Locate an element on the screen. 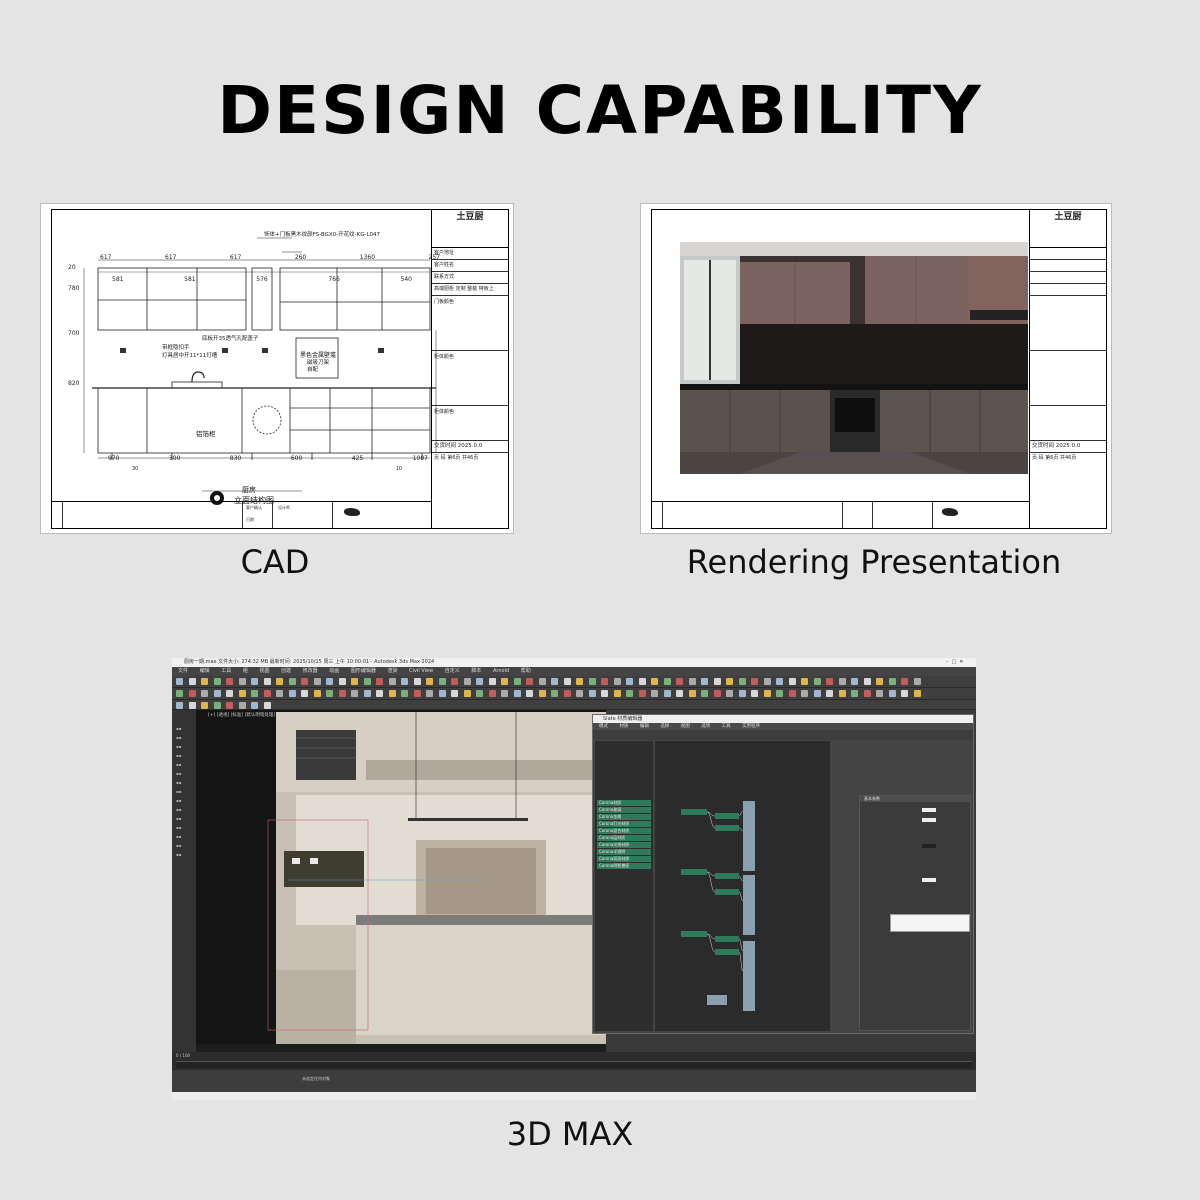  menu-item: 视图 is located at coordinates (264, 671).